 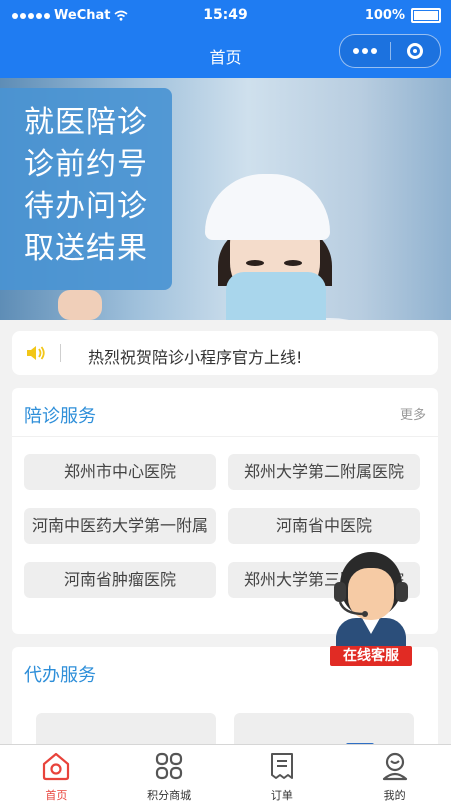 What do you see at coordinates (281, 766) in the screenshot?
I see `receipt-icon` at bounding box center [281, 766].